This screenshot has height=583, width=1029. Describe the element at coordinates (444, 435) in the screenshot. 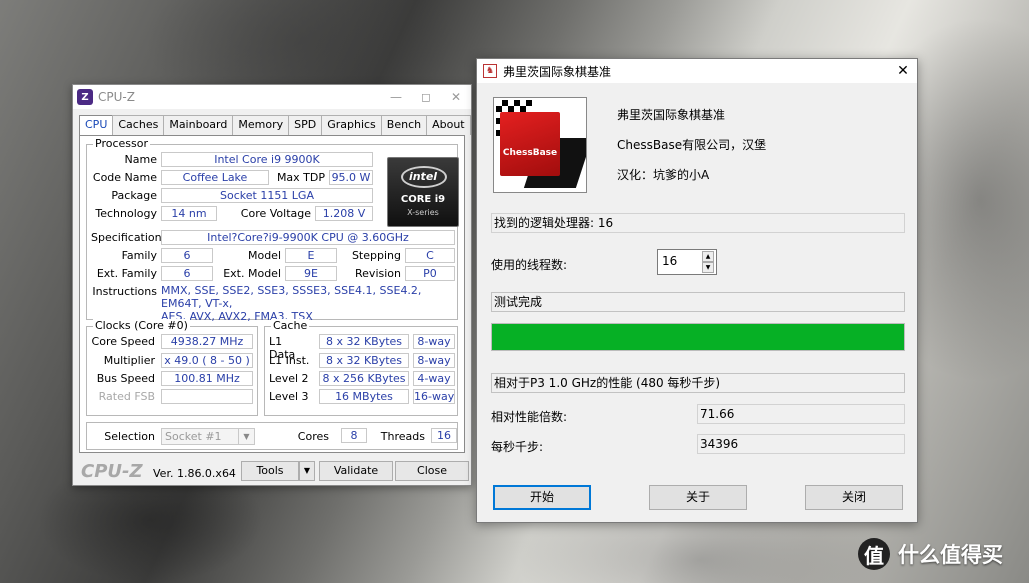

I see `threads-value: 16` at that location.